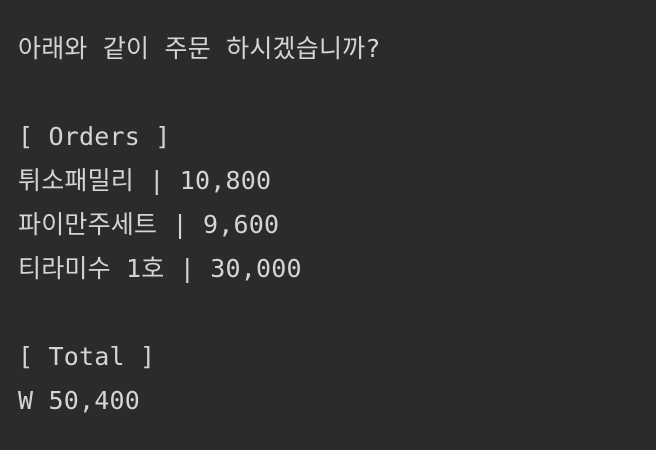 The image size is (656, 450). What do you see at coordinates (160, 268) in the screenshot?
I see `order-line: 티라미수 1호 | 30,000` at bounding box center [160, 268].